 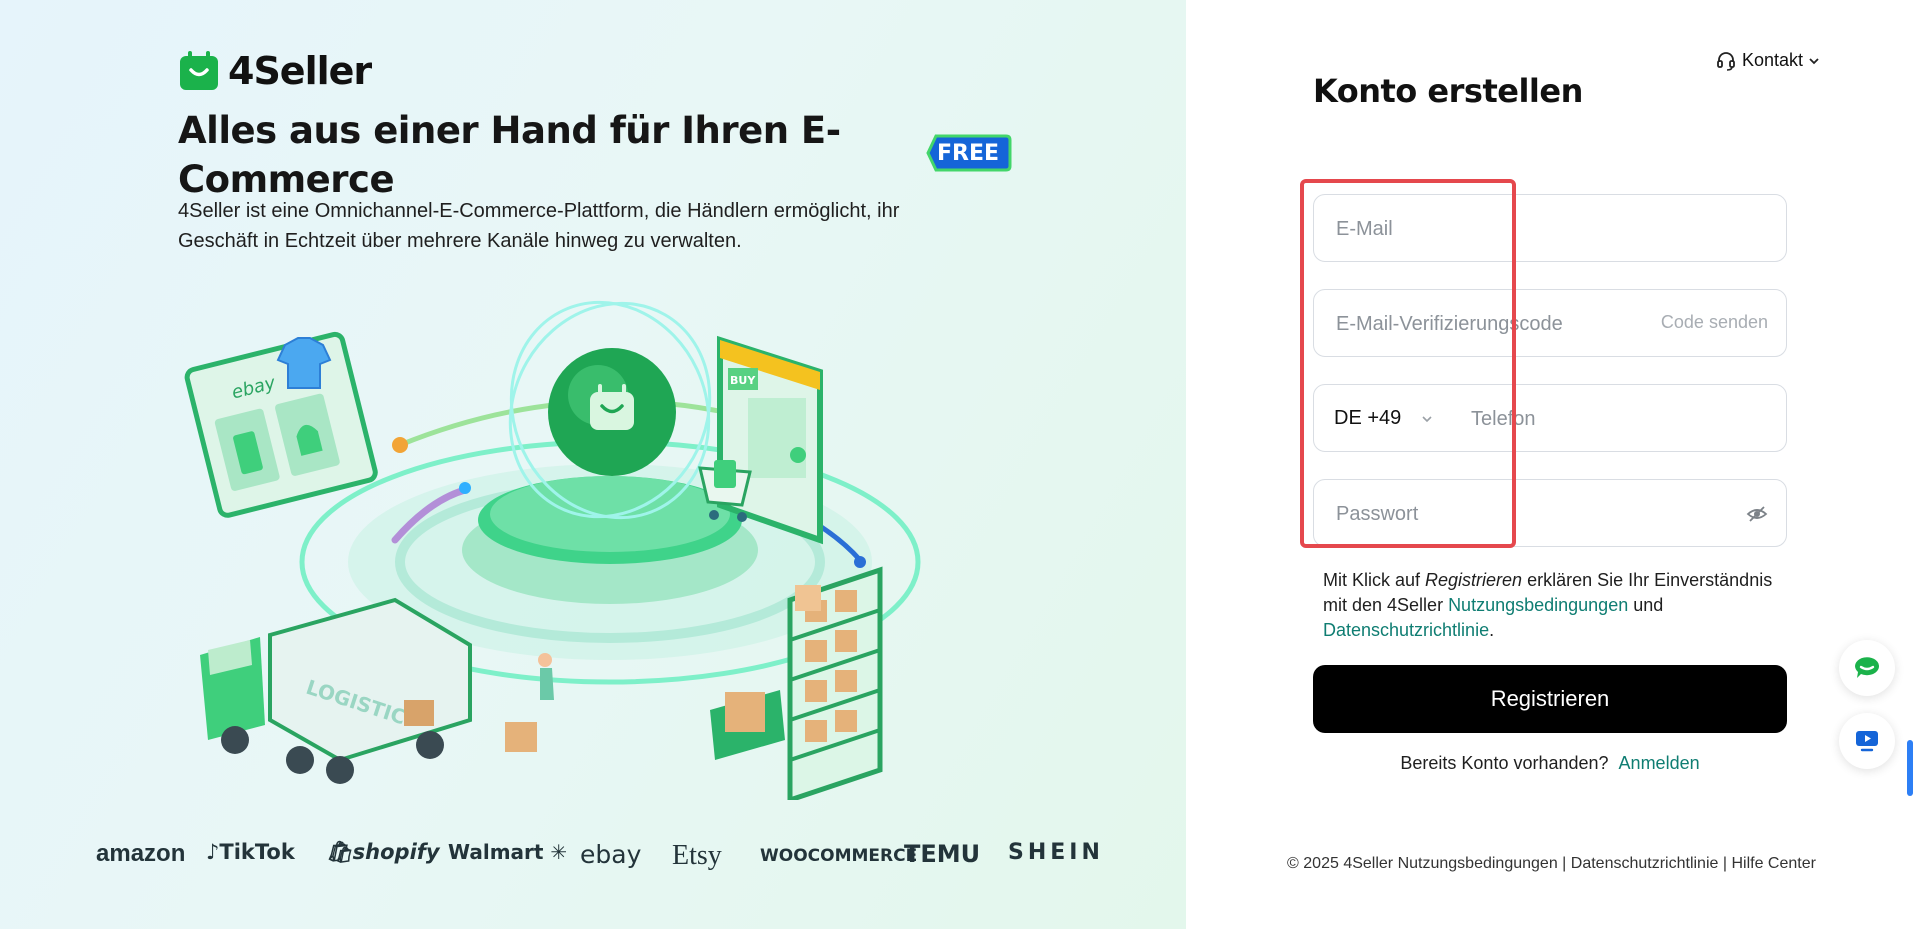 I want to click on have-account-text: Bereits Konto vorhanden?, so click(x=1504, y=763).